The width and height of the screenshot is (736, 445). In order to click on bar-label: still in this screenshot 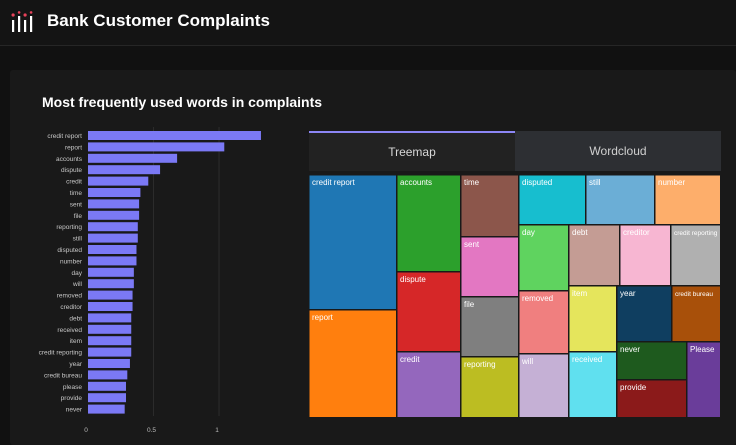, I will do `click(78, 239)`.